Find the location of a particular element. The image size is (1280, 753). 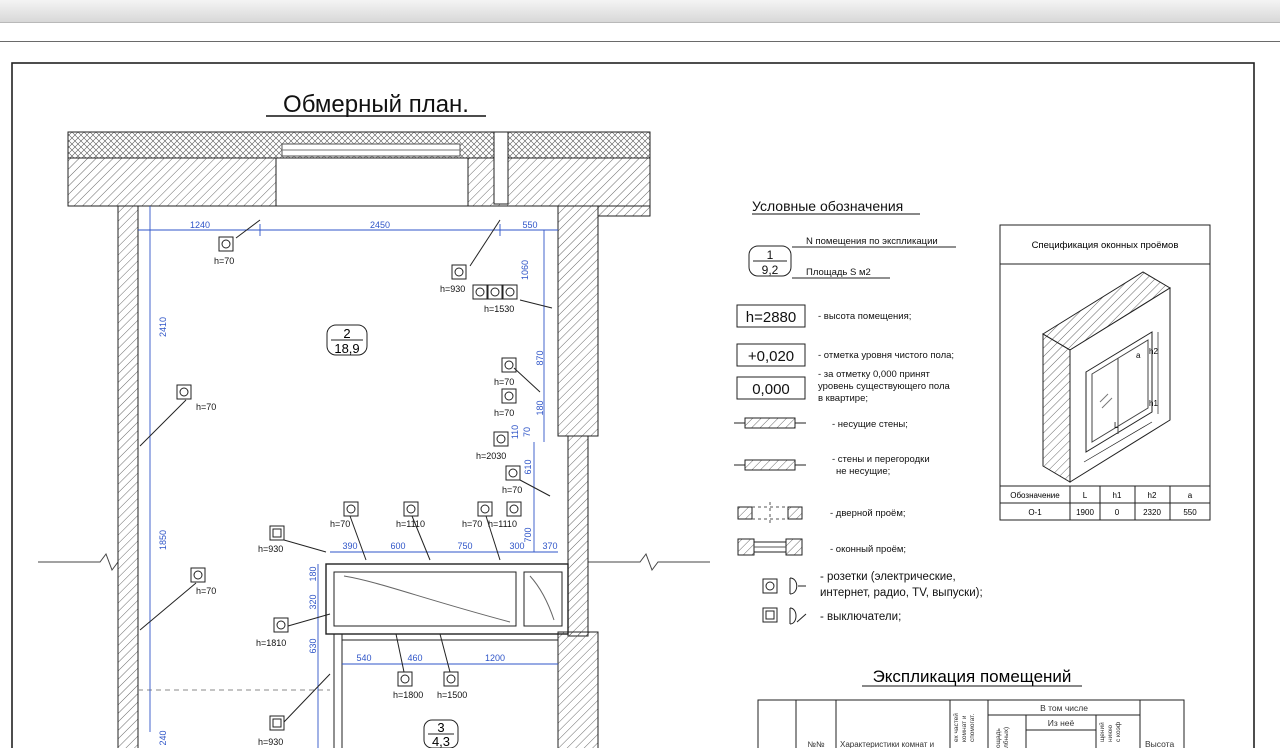

switches-desc: - выключатели; is located at coordinates (860, 617).